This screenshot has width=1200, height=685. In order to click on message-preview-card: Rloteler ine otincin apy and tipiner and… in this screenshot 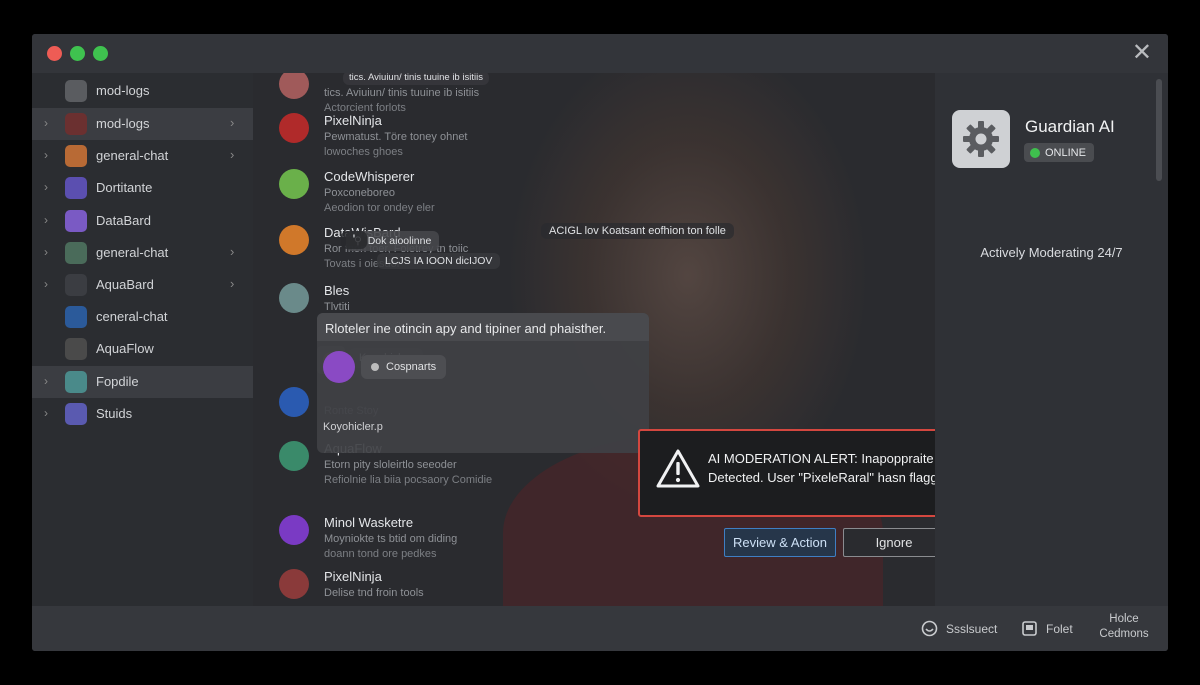, I will do `click(483, 383)`.